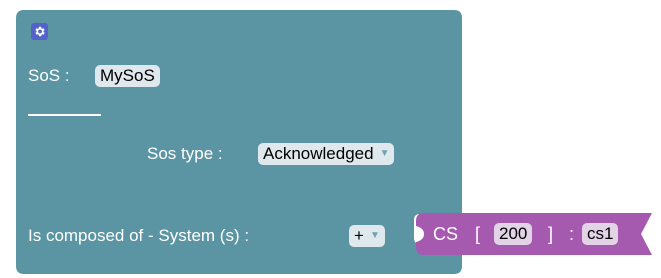  What do you see at coordinates (551, 234) in the screenshot?
I see `cs-close-bracket: ]` at bounding box center [551, 234].